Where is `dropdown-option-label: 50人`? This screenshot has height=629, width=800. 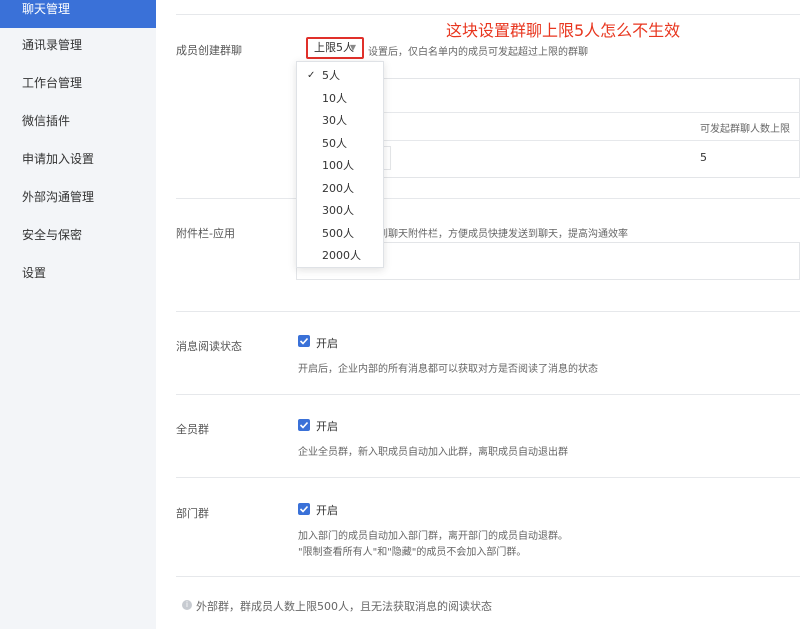 dropdown-option-label: 50人 is located at coordinates (334, 143).